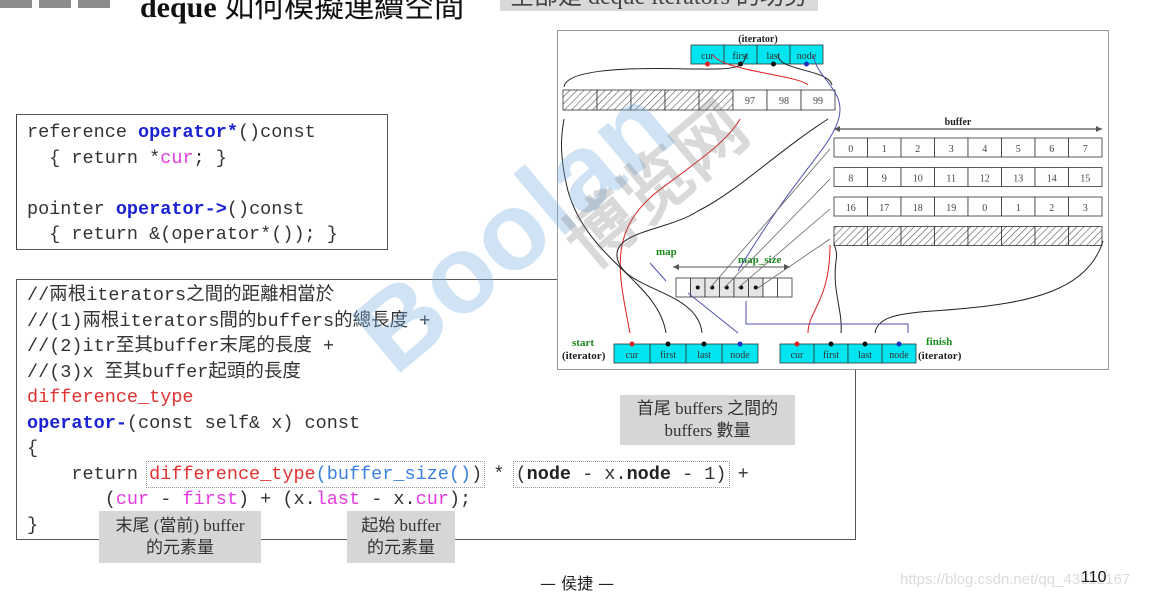 The height and width of the screenshot is (600, 1157). I want to click on note-start-buffer: 起始 buffer 的元素量, so click(401, 537).